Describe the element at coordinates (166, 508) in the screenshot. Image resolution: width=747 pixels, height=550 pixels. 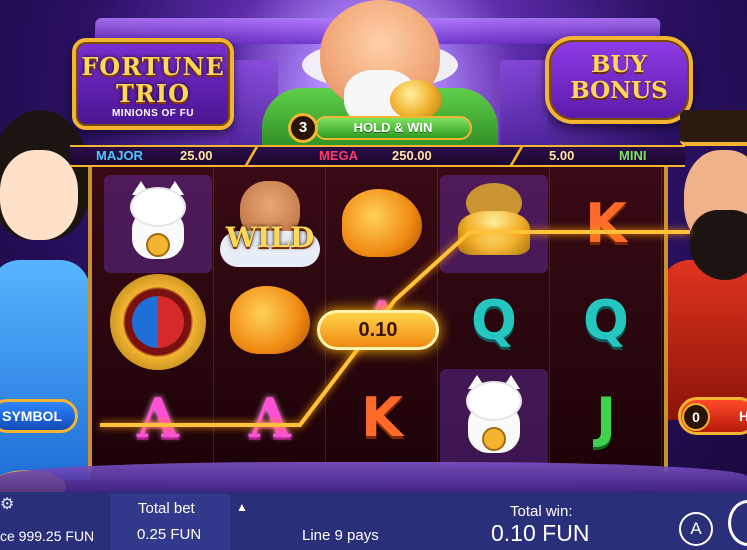
I see `total-bet-label: Total bet` at that location.